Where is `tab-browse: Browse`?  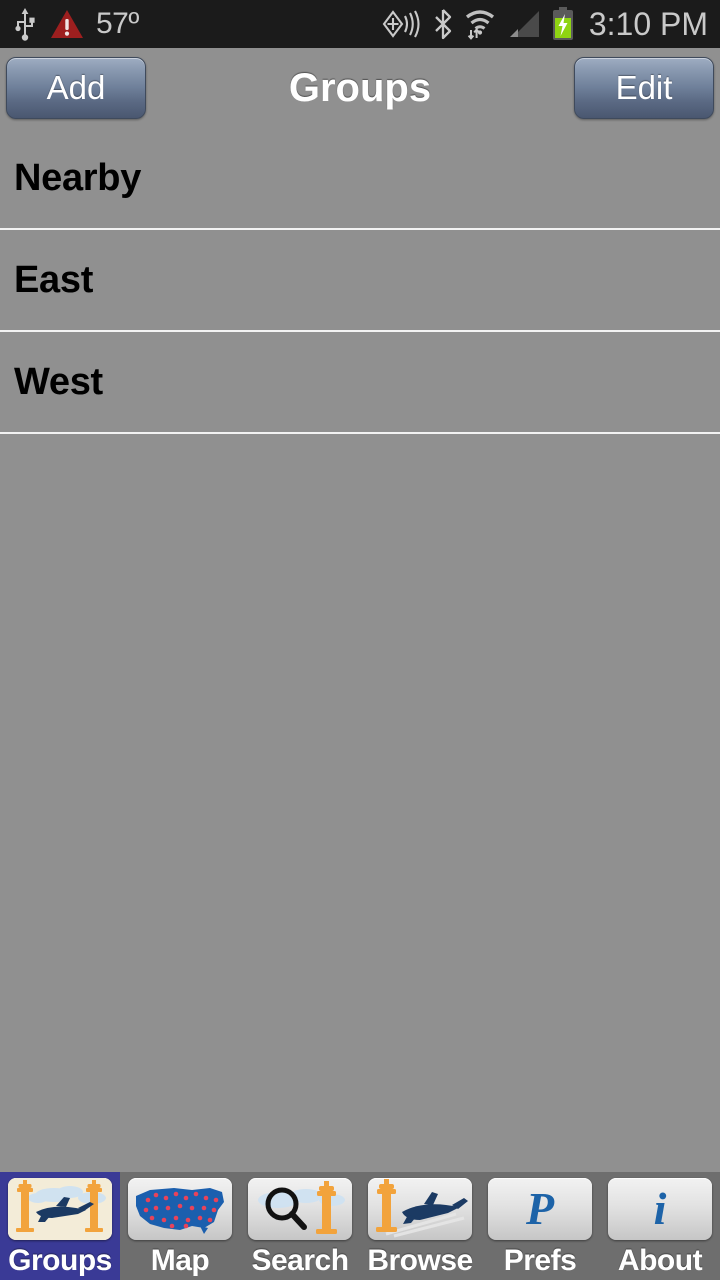
tab-browse: Browse is located at coordinates (420, 1226).